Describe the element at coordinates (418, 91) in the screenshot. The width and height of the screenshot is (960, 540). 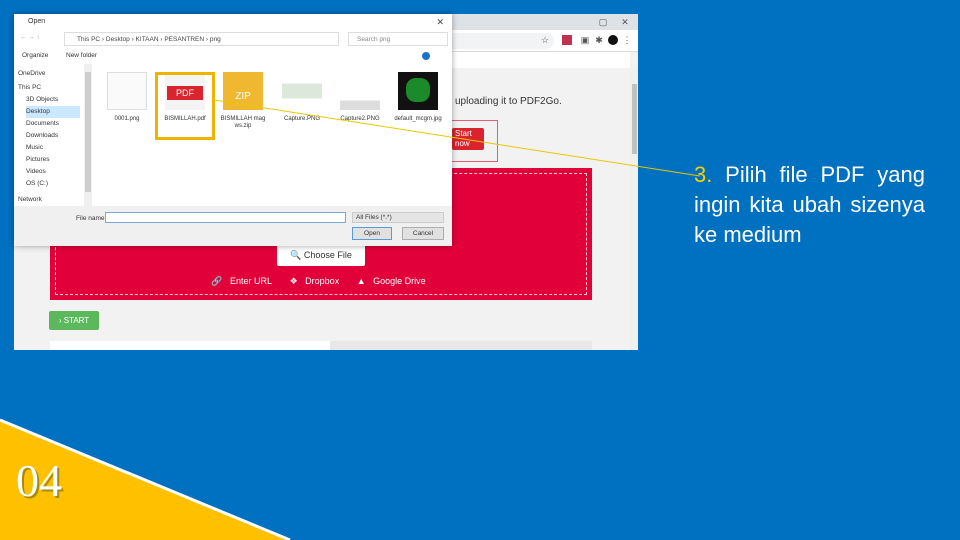
I see `logo-icon` at that location.